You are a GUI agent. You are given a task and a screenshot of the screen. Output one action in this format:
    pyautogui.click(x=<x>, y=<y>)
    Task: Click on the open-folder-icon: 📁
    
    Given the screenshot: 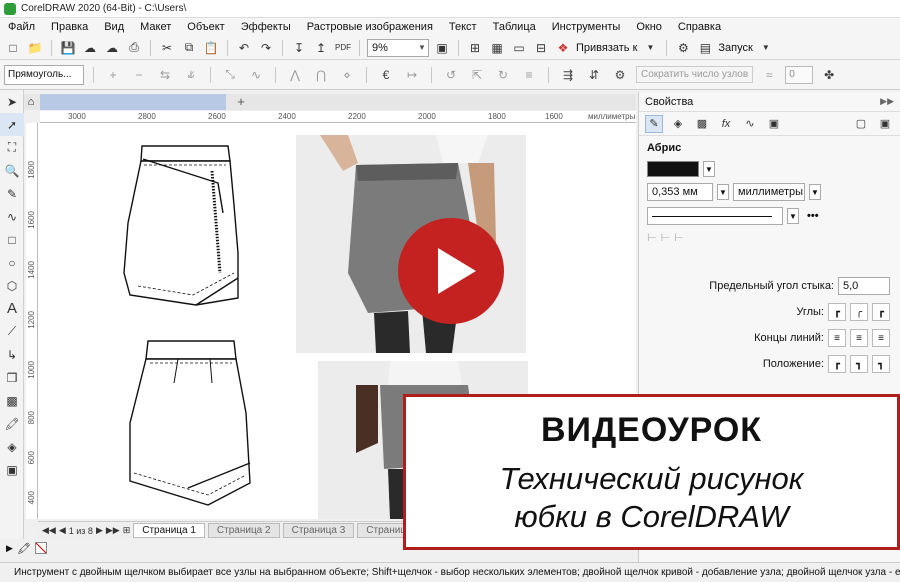 What is the action you would take?
    pyautogui.click(x=35, y=48)
    